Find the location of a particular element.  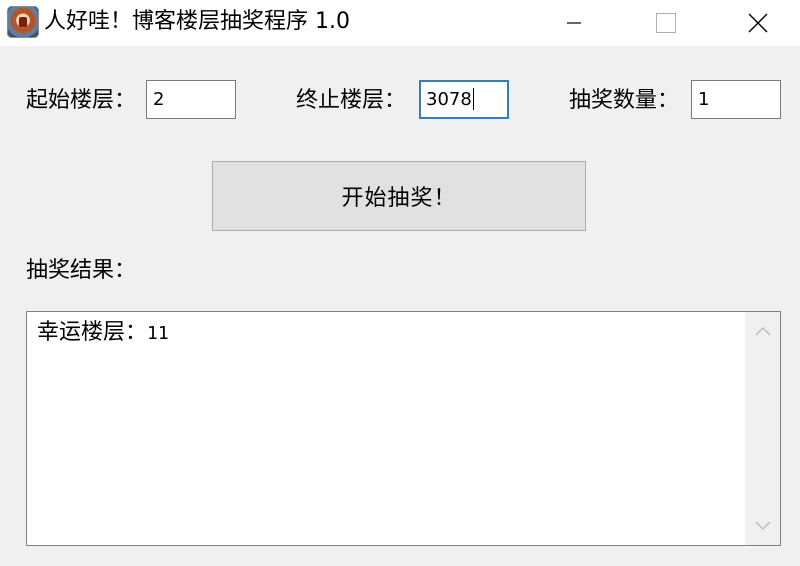

end-floor-input: 3078 is located at coordinates (464, 99).